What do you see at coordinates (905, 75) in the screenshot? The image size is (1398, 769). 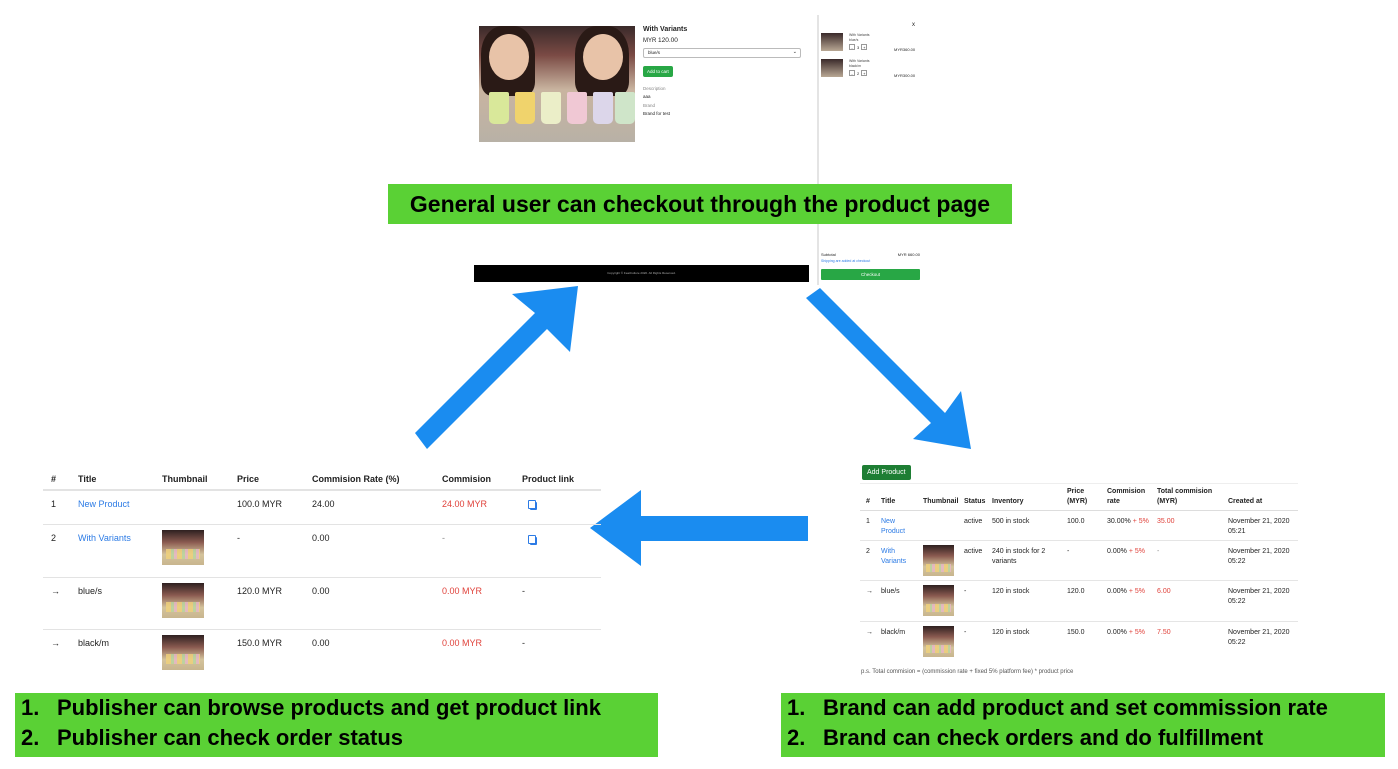 I see `cart-item-total: MYR300.00` at bounding box center [905, 75].